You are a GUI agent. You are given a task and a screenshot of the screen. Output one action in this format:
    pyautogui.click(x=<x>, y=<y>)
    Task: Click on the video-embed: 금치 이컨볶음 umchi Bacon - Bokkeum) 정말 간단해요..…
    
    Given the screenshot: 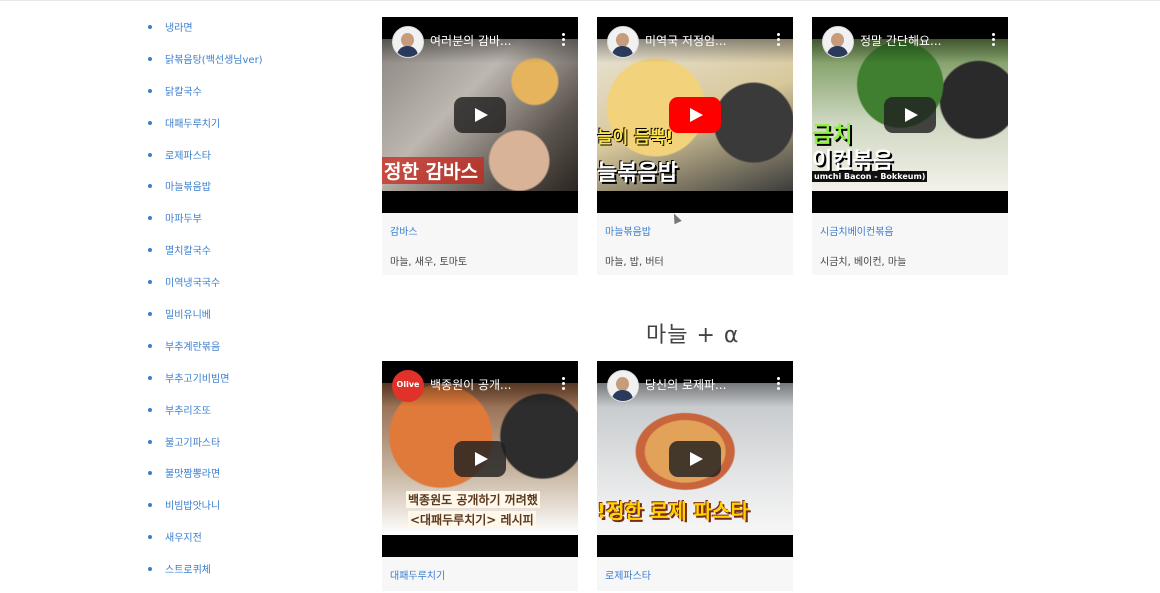 What is the action you would take?
    pyautogui.click(x=910, y=115)
    